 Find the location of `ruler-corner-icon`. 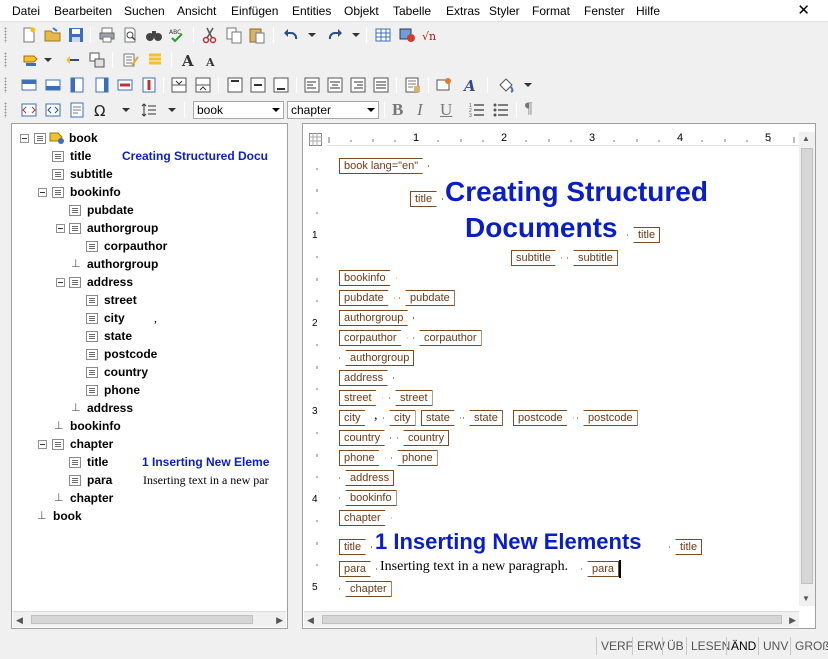

ruler-corner-icon is located at coordinates (315, 139).